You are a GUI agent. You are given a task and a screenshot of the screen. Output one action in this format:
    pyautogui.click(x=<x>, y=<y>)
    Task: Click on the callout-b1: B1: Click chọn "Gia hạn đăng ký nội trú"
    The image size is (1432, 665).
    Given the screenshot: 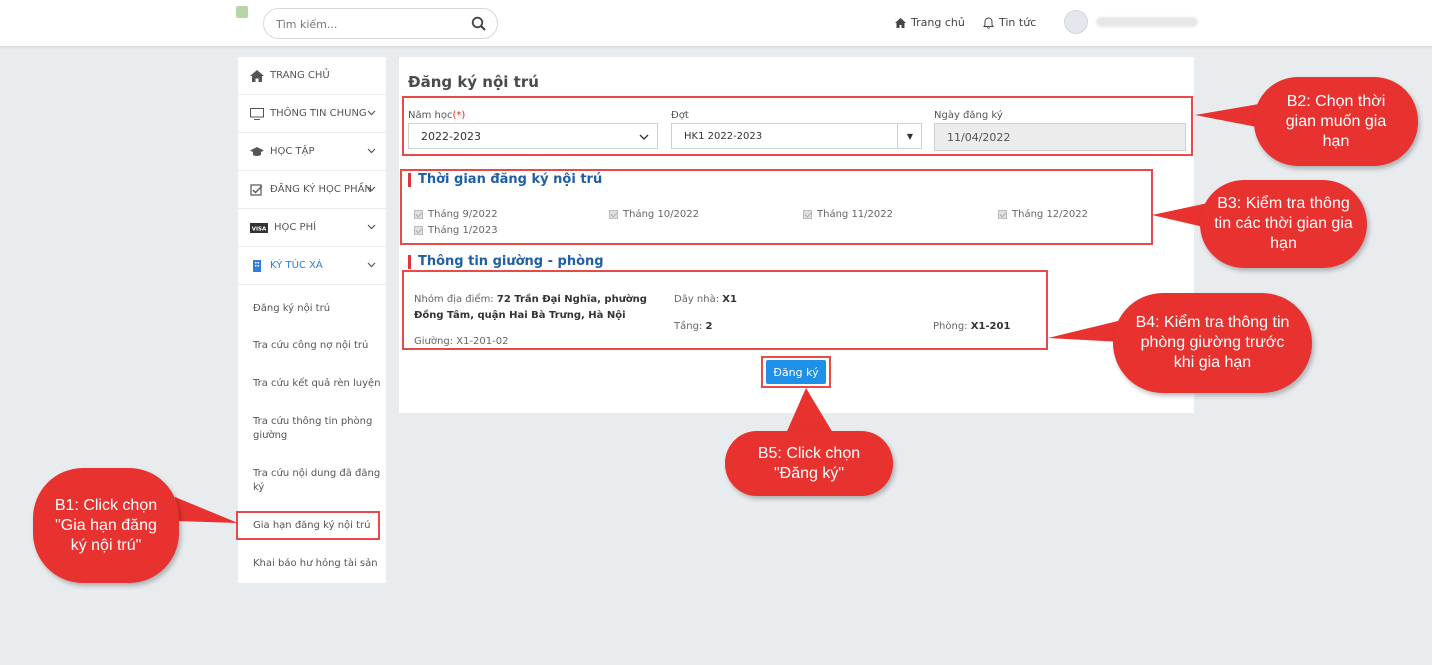 What is the action you would take?
    pyautogui.click(x=106, y=525)
    